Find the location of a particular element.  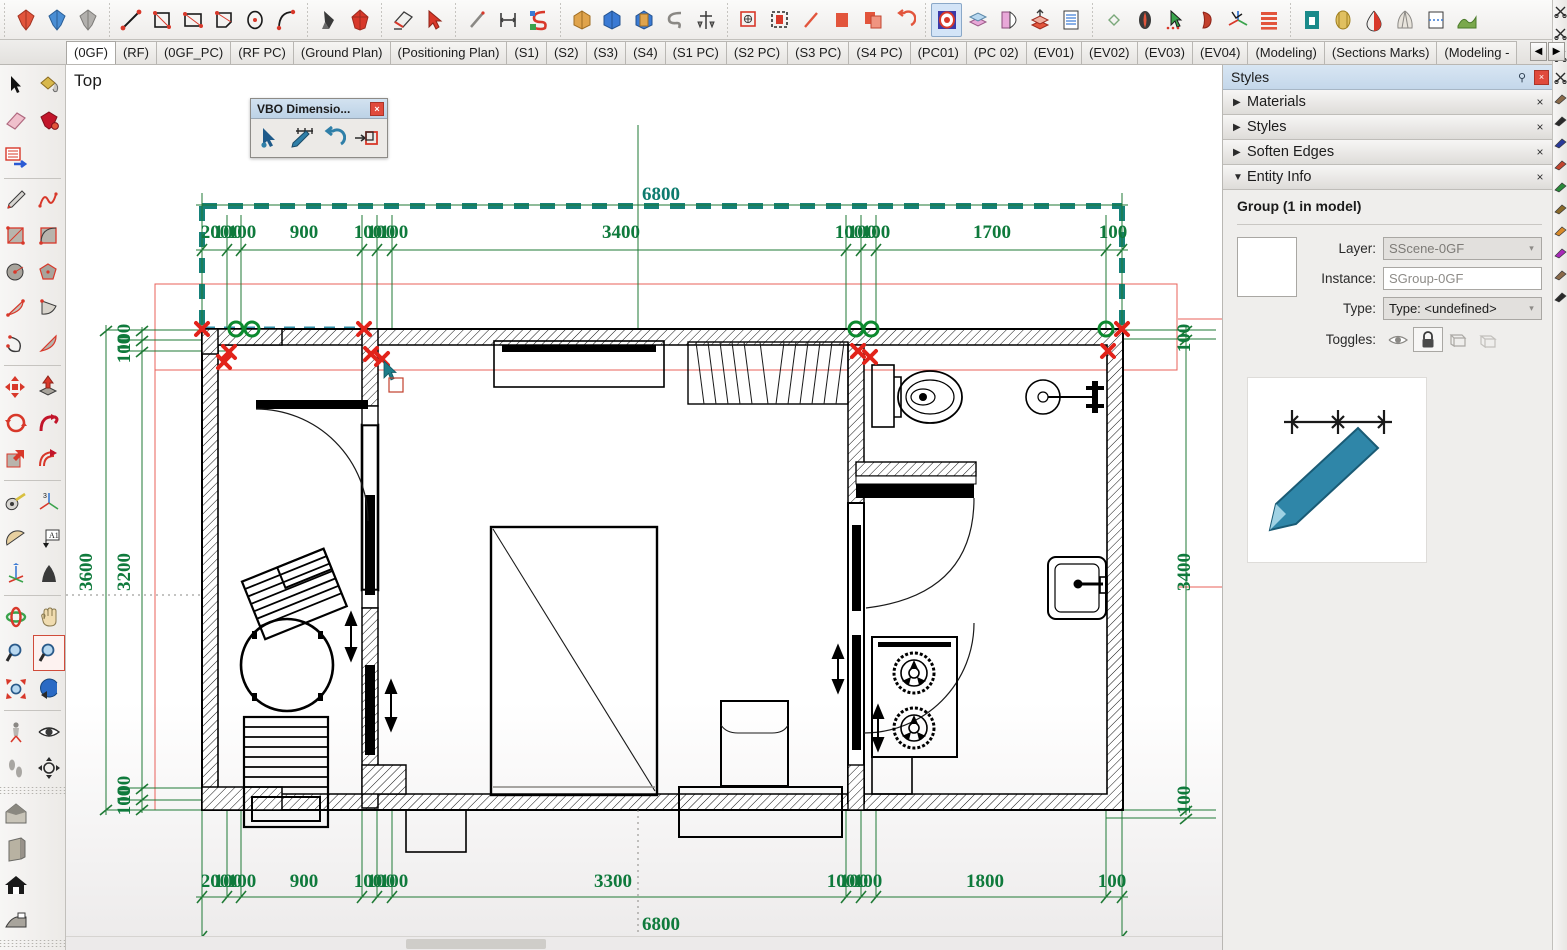

scene-tab-20: (Modeling) is located at coordinates (1286, 52).